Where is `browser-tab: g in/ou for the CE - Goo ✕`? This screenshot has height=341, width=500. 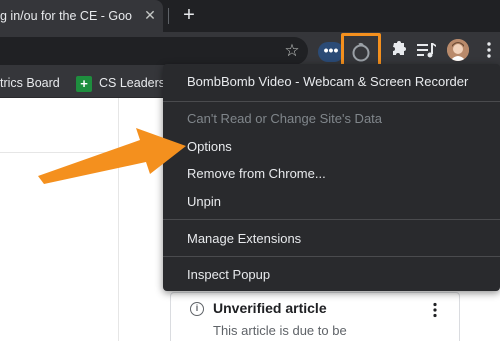
browser-tab: g in/ou for the CE - Goo ✕ is located at coordinates (81, 16).